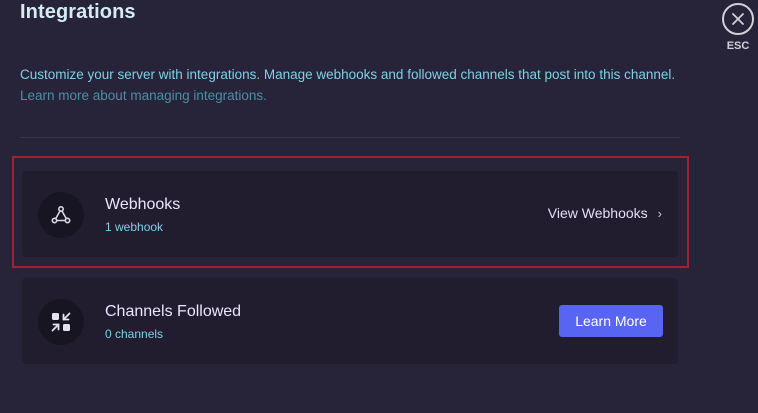 The width and height of the screenshot is (758, 413). What do you see at coordinates (143, 95) in the screenshot?
I see `learn-more-link: Learn more about managing integrations.` at bounding box center [143, 95].